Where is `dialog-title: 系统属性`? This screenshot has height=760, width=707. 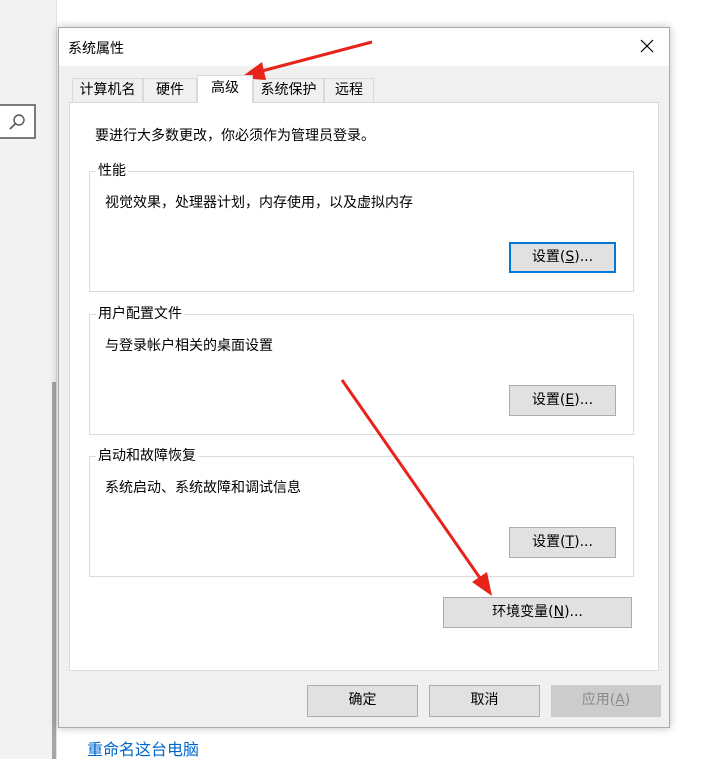 dialog-title: 系统属性 is located at coordinates (96, 49).